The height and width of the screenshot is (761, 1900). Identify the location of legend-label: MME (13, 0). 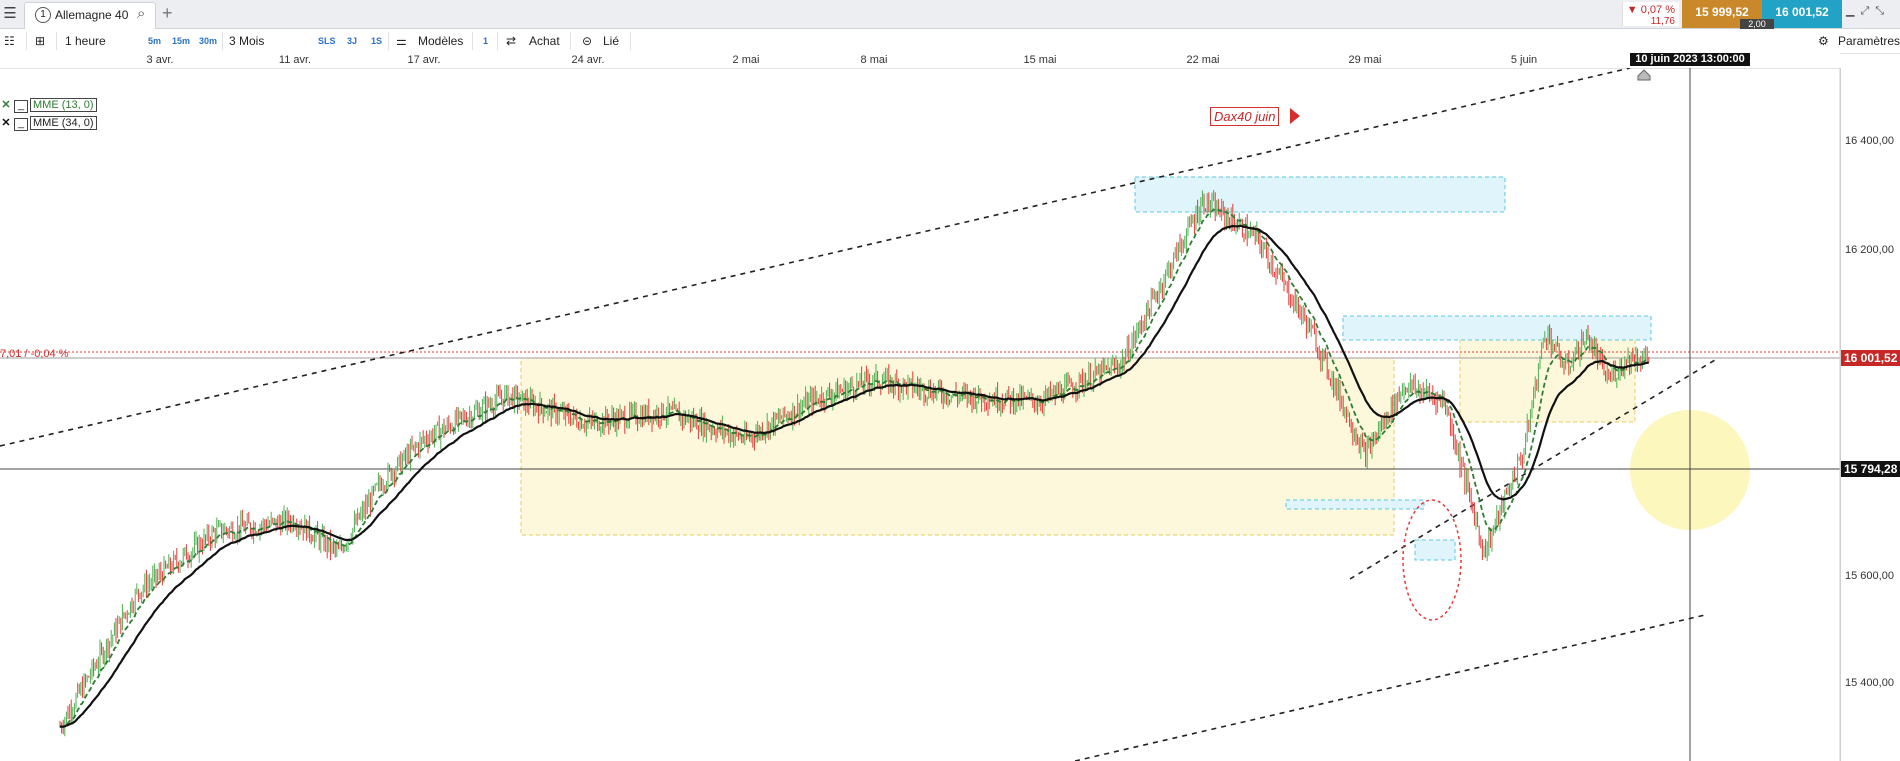
(63, 105).